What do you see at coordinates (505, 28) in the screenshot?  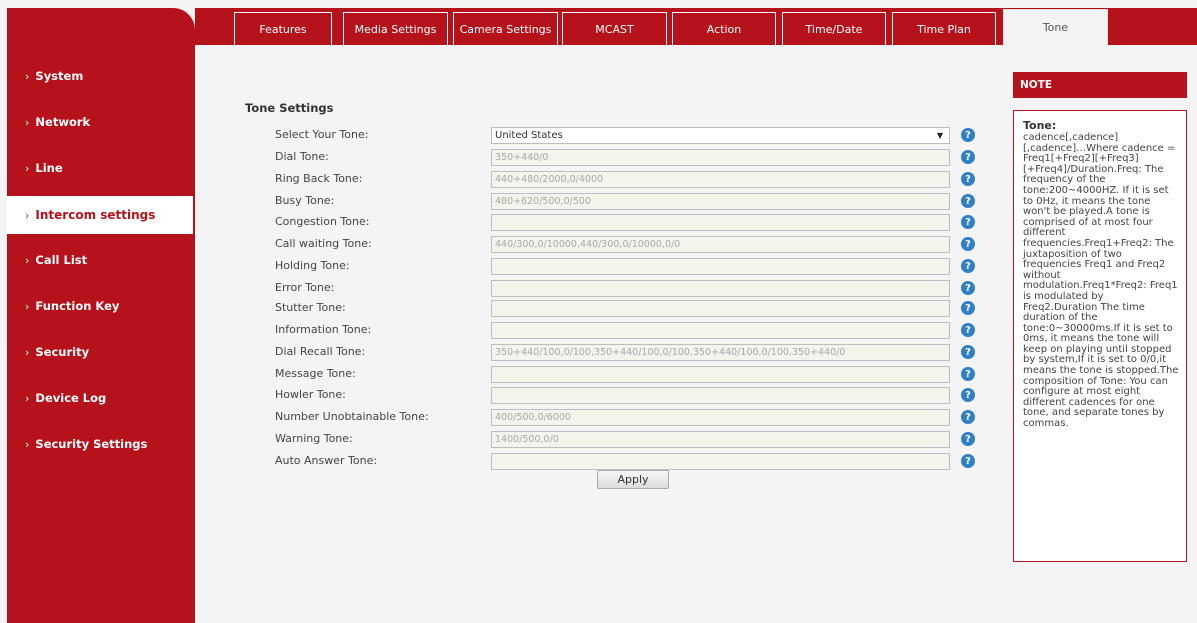 I see `tab-camera-settings: Camera Settings` at bounding box center [505, 28].